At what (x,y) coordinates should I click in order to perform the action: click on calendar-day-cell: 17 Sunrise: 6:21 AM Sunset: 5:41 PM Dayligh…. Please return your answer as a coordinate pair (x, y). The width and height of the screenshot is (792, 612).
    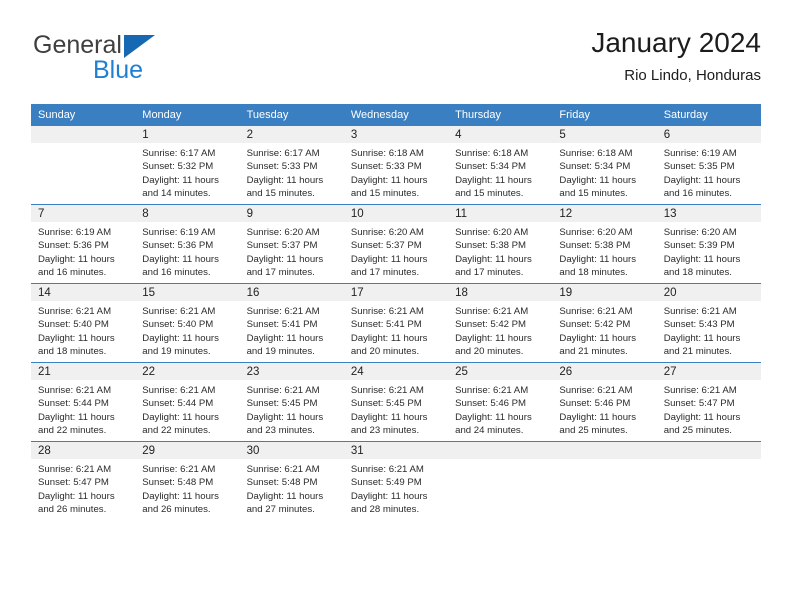
    Looking at the image, I should click on (396, 323).